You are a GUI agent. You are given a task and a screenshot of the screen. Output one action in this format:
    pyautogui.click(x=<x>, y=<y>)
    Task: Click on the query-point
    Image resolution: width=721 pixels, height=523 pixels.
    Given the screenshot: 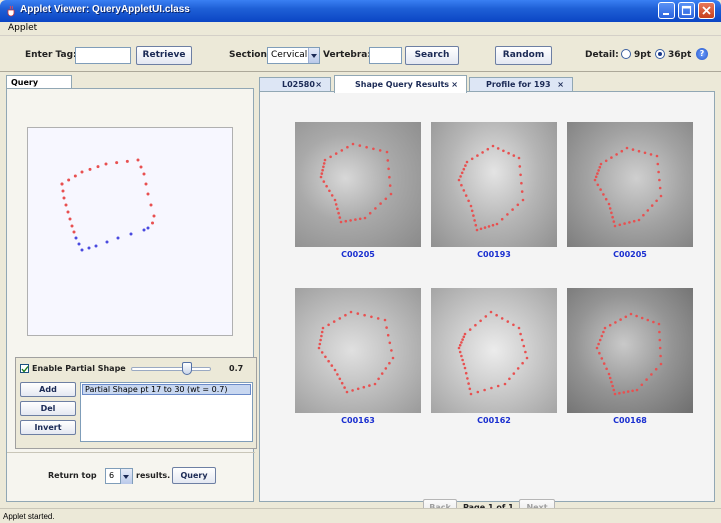 What is the action you would take?
    pyautogui.click(x=146, y=184)
    